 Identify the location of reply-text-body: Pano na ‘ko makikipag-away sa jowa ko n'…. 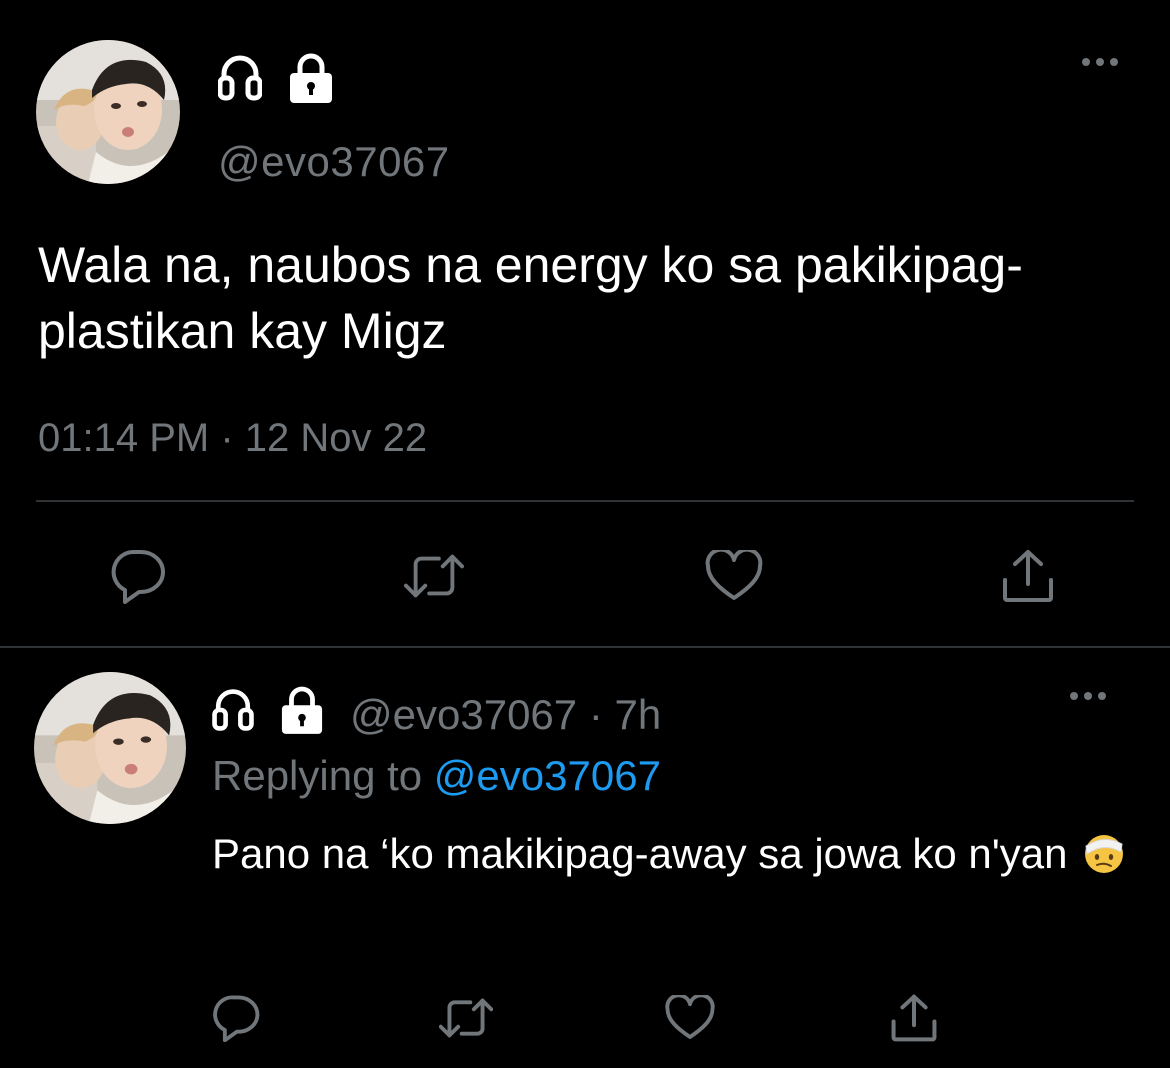
(640, 853).